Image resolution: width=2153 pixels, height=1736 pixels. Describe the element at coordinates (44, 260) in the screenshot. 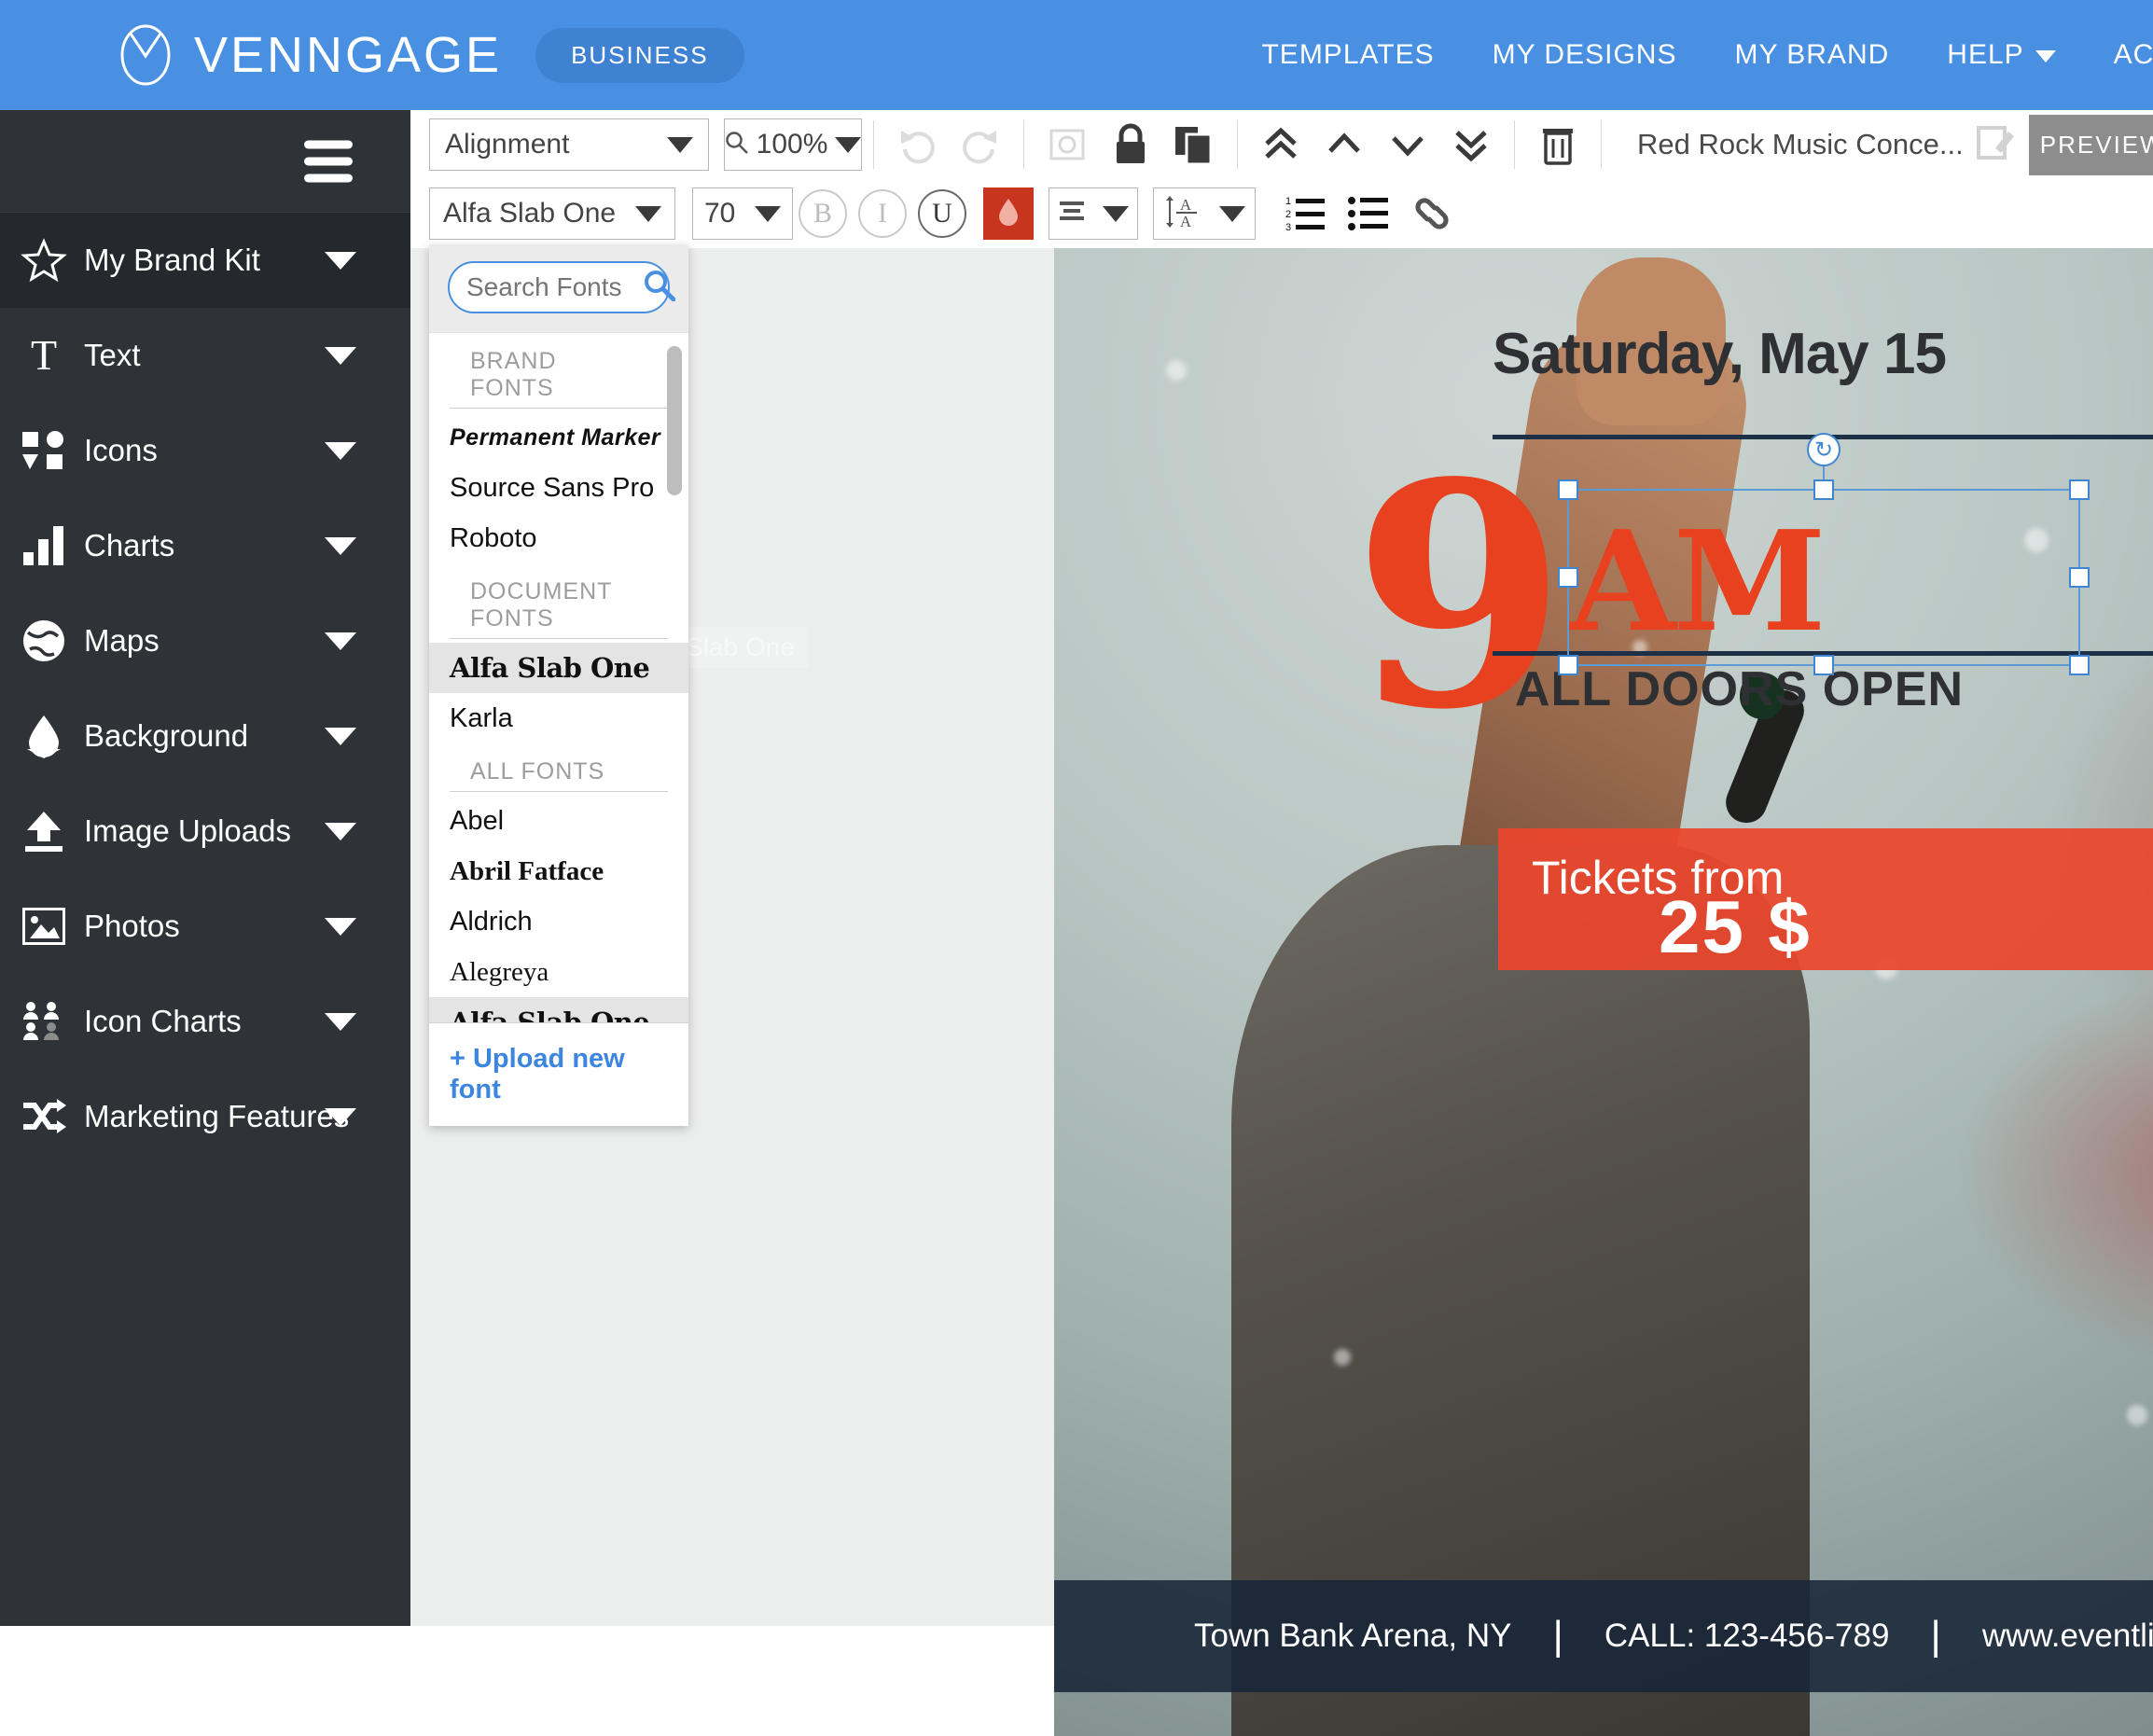

I see `star-outline-icon` at that location.